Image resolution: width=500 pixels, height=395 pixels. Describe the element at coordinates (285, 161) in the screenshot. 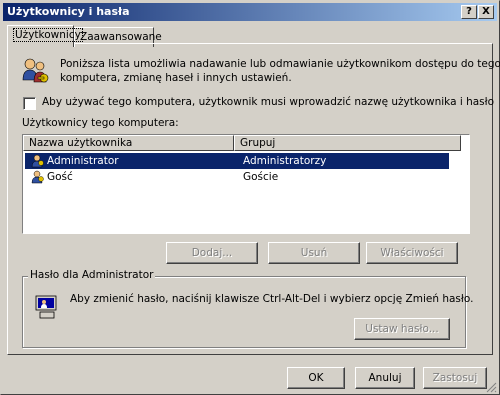

I see `user-group-cell: Administratorzy` at that location.